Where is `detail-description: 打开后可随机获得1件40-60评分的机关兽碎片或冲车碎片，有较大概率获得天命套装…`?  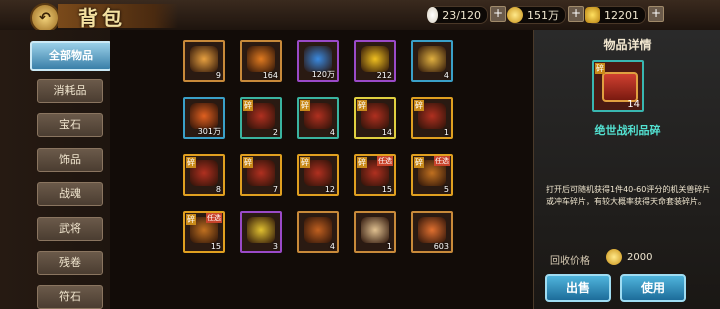 detail-description: 打开后可随机获得1件40-60评分的机关兽碎片或冲车碎片，有较大概率获得天命套装… is located at coordinates (628, 195).